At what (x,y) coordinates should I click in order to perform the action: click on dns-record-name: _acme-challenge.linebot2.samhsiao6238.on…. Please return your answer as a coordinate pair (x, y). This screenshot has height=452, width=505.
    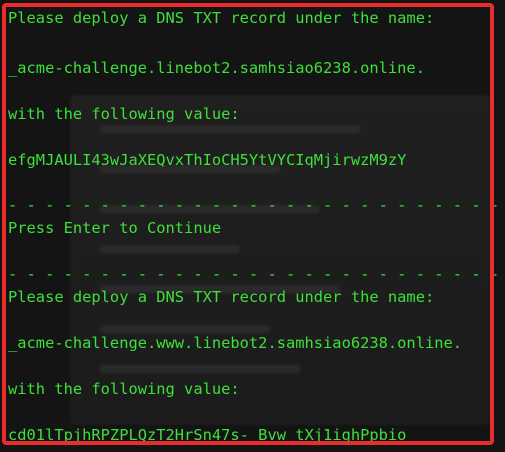
    Looking at the image, I should click on (216, 68).